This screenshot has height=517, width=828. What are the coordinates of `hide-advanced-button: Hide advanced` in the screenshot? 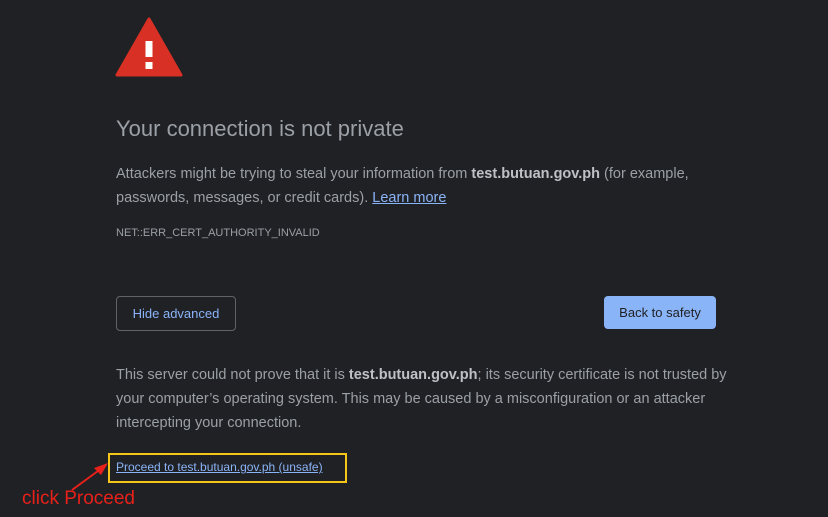 It's located at (176, 313).